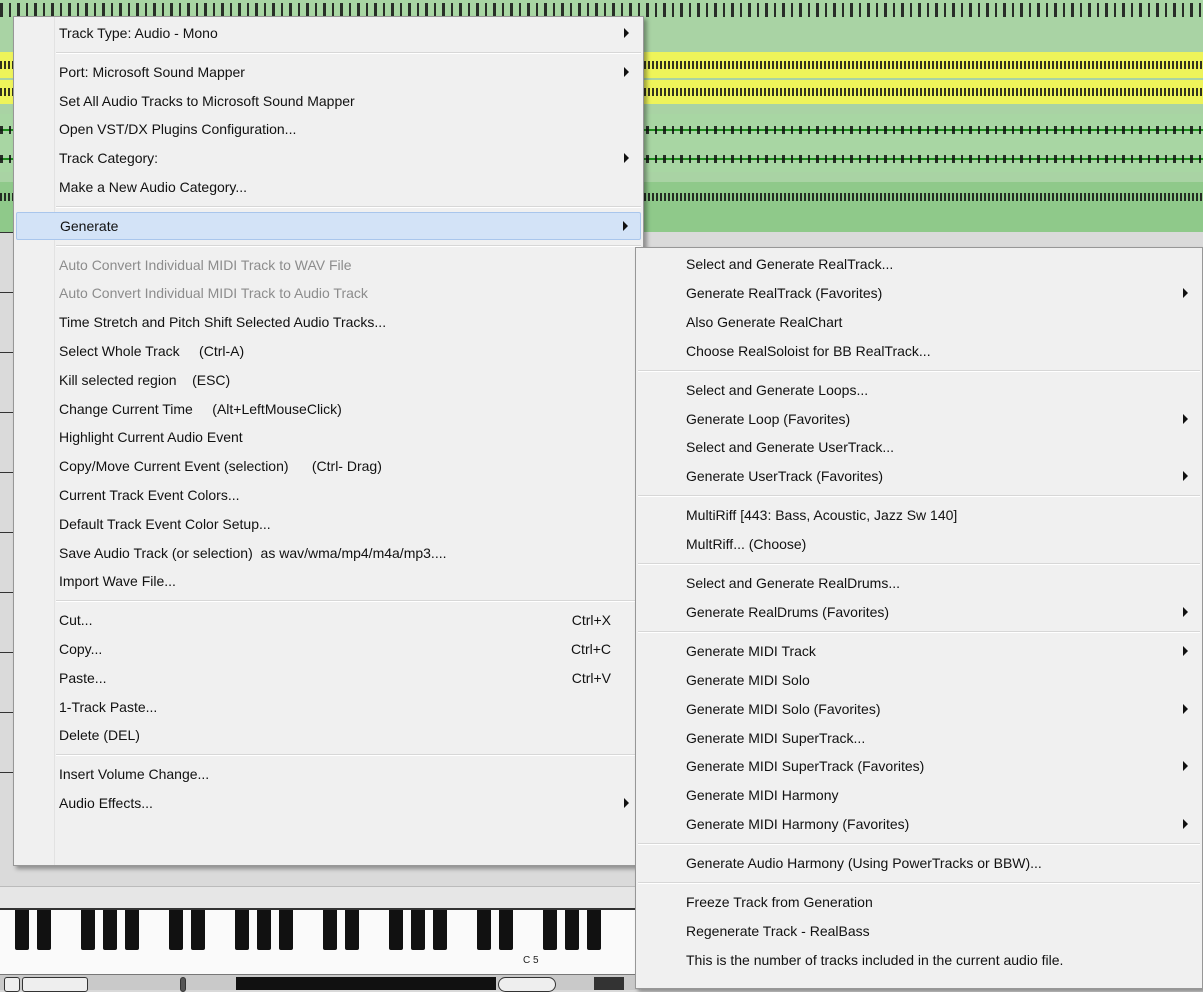 Image resolution: width=1203 pixels, height=992 pixels. What do you see at coordinates (200, 408) in the screenshot?
I see `menu-item-label: Change Current Time (Alt+LeftMouseClick)` at bounding box center [200, 408].